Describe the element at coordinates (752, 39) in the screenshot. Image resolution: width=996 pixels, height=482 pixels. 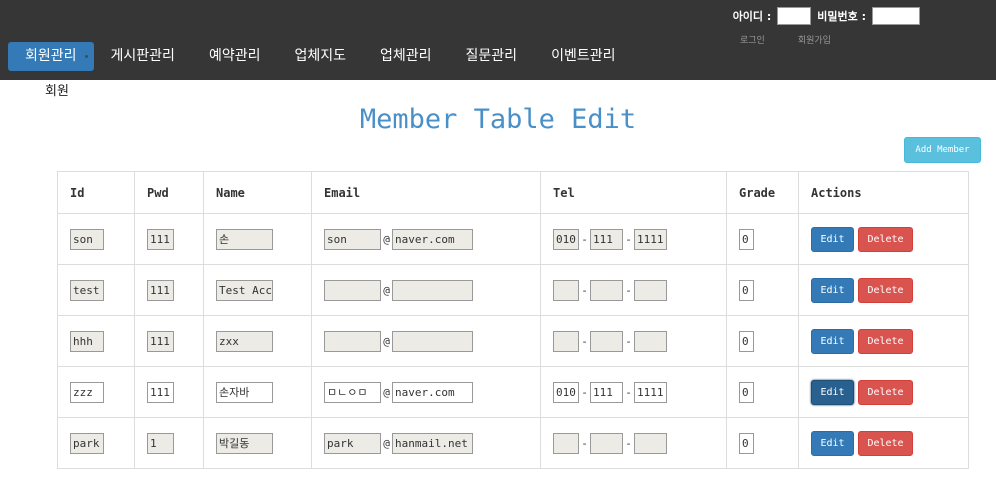
I see `login-link: 로그인` at that location.